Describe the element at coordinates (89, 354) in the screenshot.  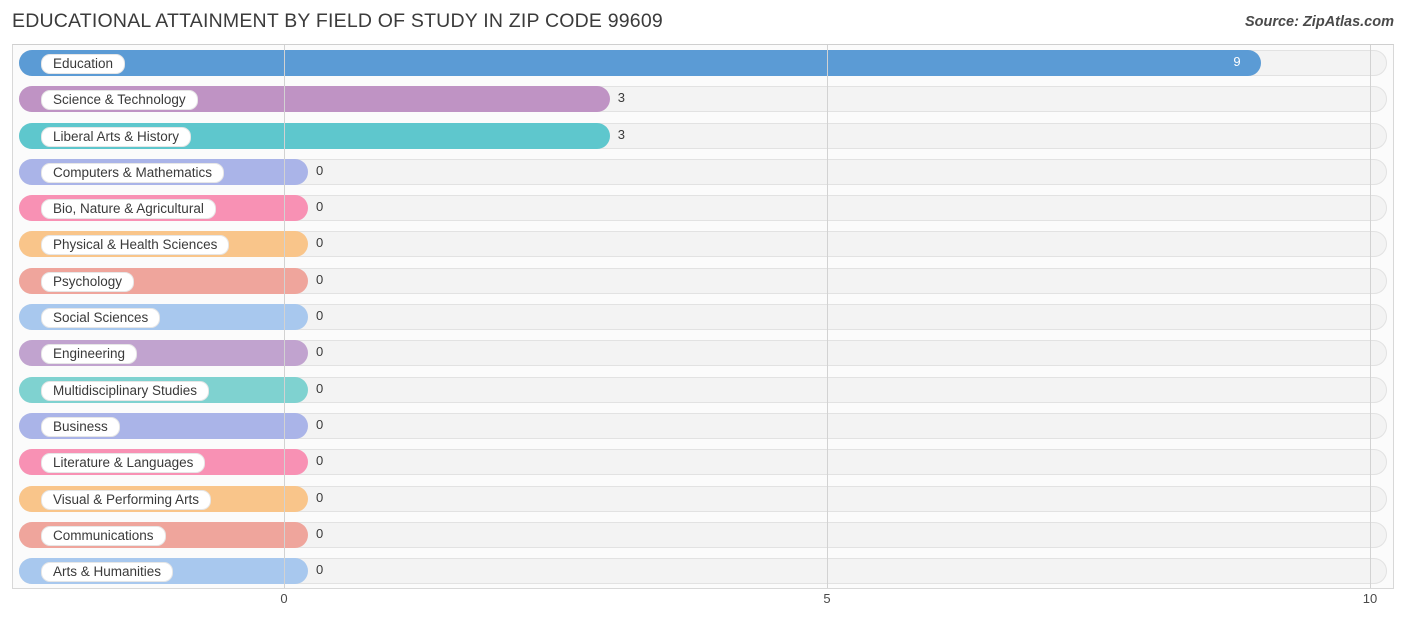
I see `bar-category-label: Engineering` at that location.